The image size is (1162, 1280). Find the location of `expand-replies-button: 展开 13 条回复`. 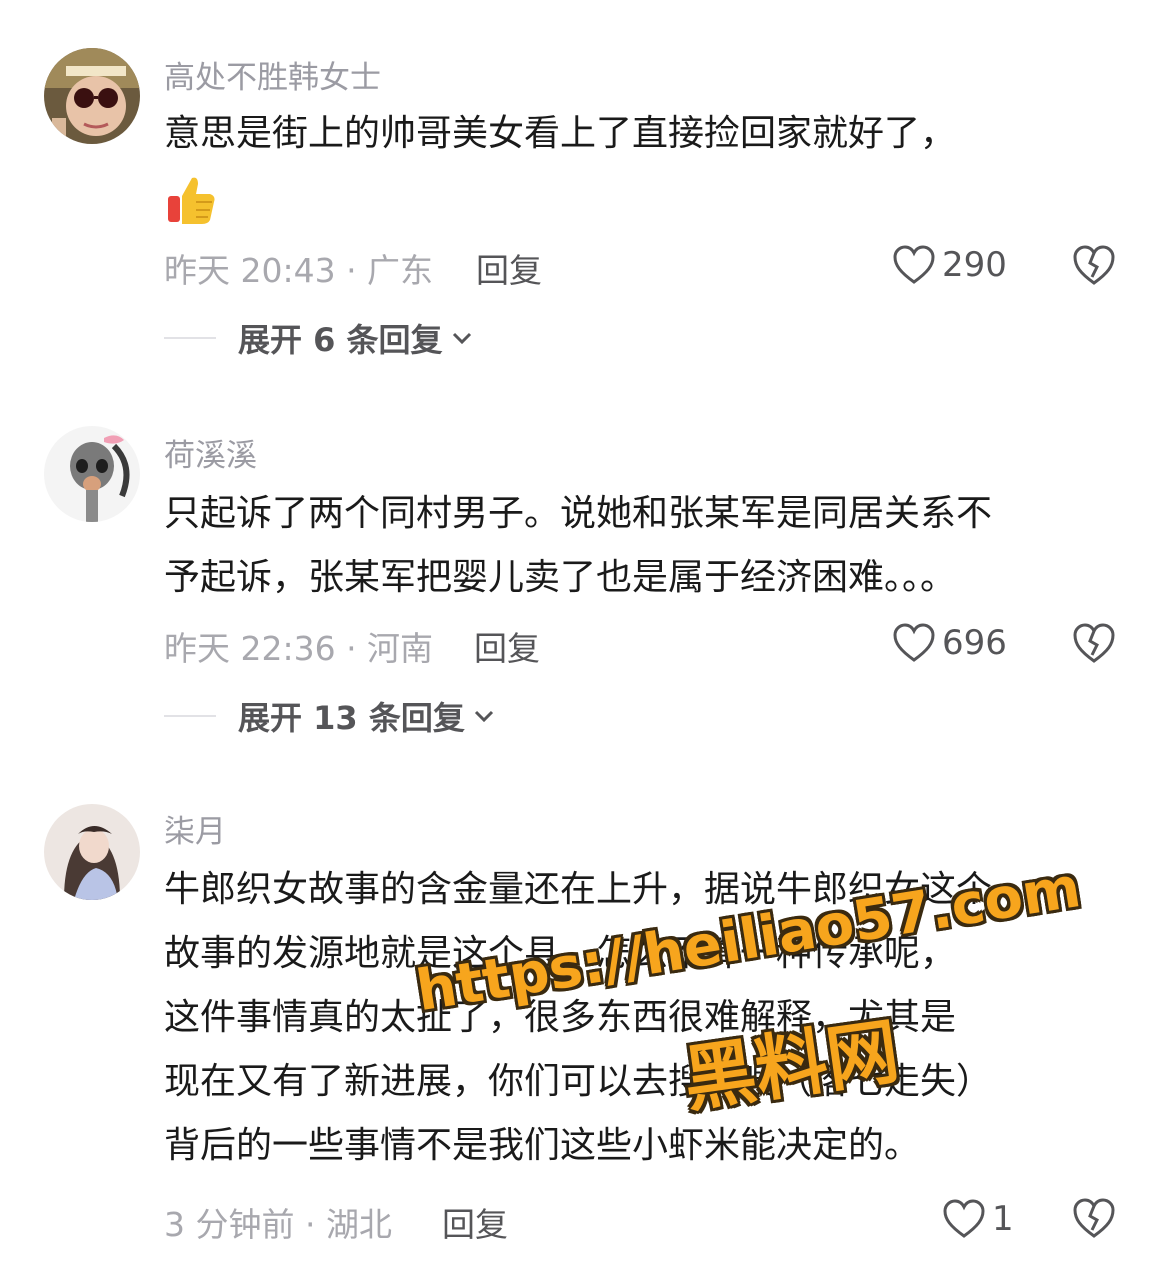

expand-replies-button: 展开 13 条回复 is located at coordinates (329, 716).